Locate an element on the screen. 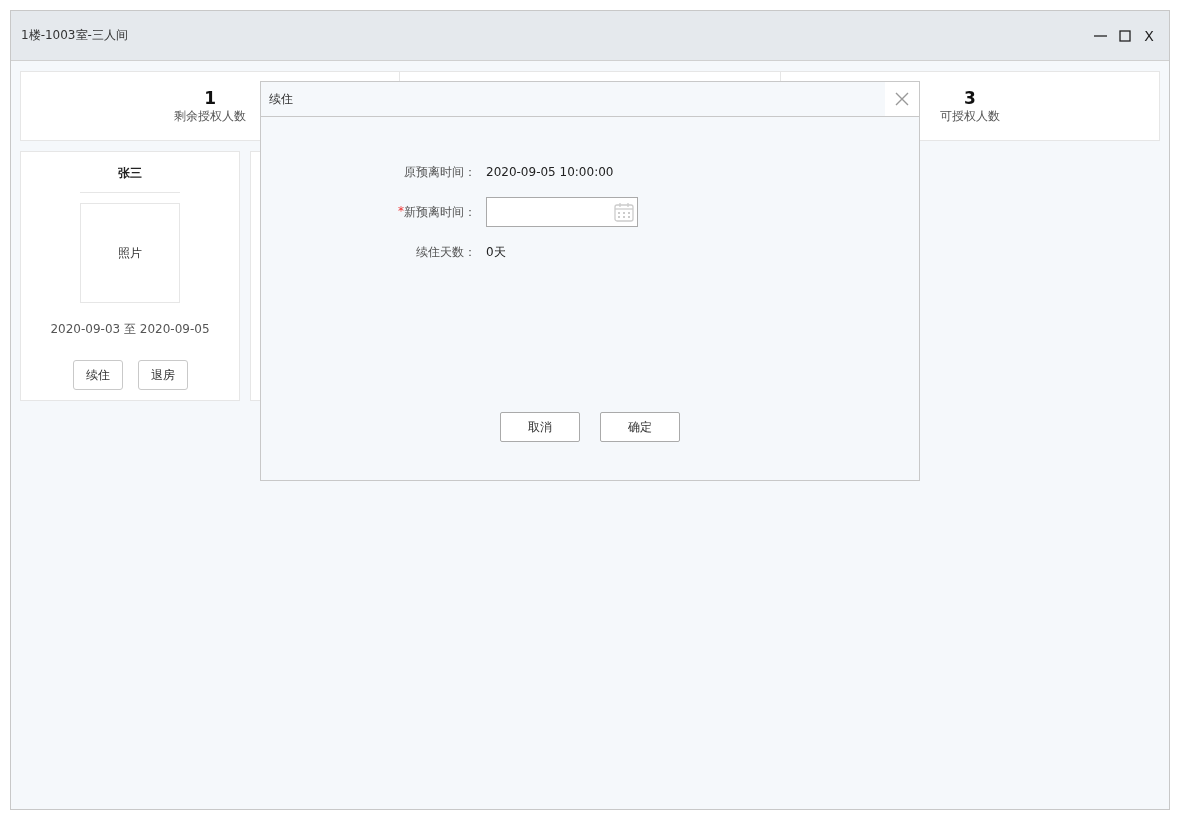 Image resolution: width=1178 pixels, height=824 pixels. action-button: 续住 is located at coordinates (97, 375).